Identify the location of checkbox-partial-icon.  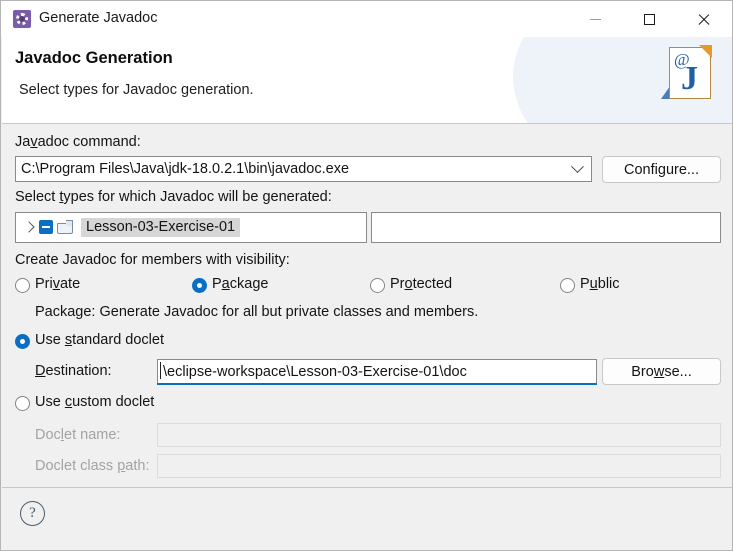
(46, 227).